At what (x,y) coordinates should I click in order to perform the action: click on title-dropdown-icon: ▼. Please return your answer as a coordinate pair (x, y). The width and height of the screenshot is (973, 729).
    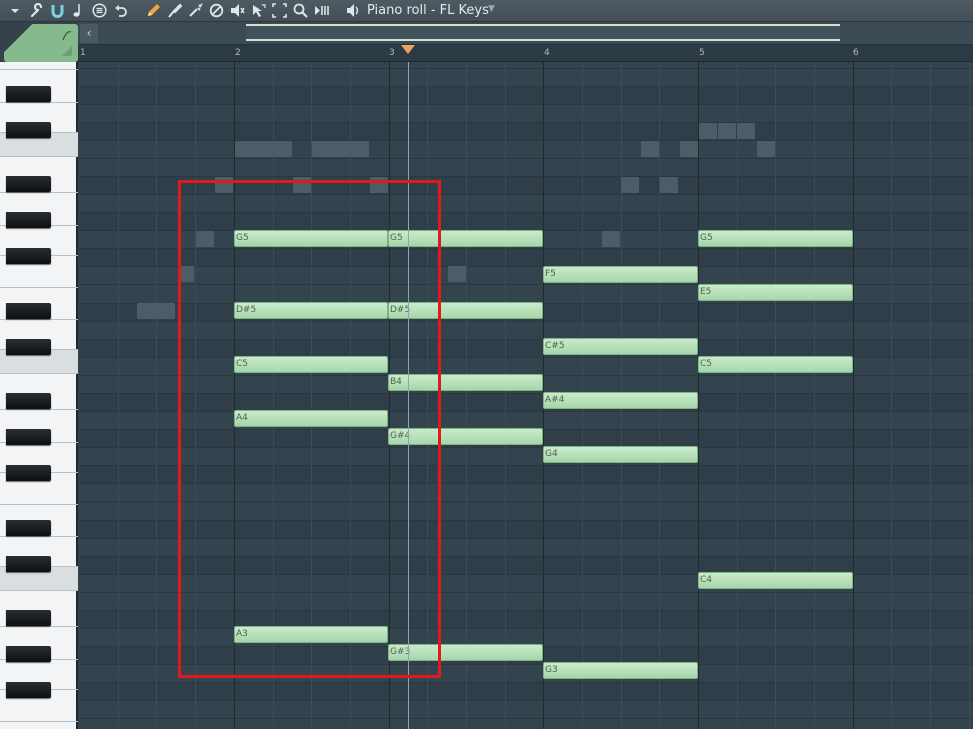
    Looking at the image, I should click on (491, 9).